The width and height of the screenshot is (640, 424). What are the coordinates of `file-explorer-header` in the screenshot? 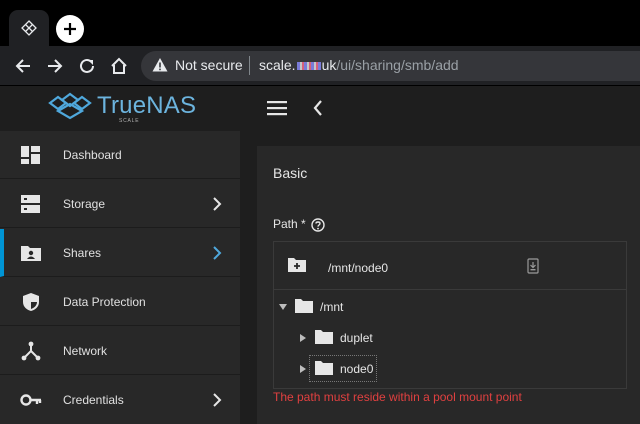 It's located at (450, 266).